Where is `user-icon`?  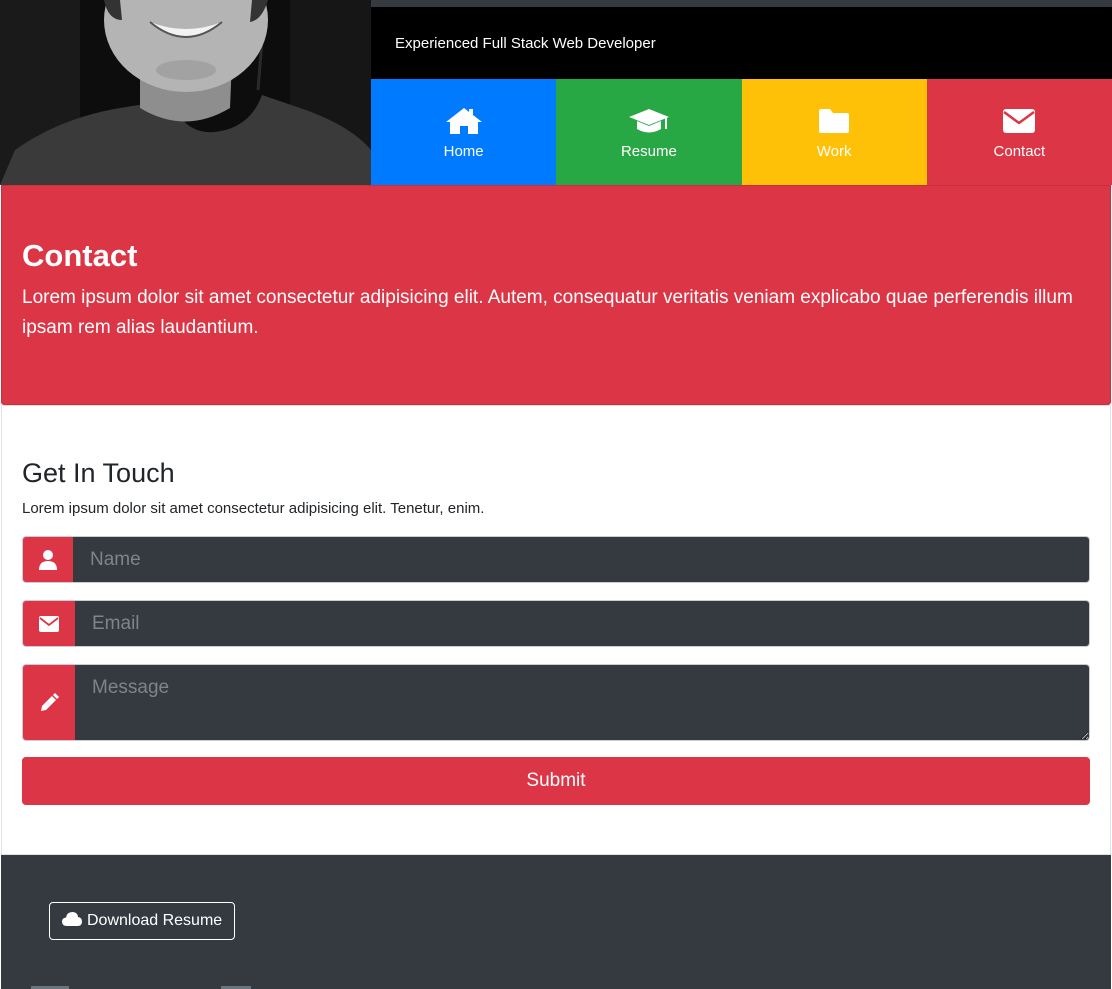
user-icon is located at coordinates (48, 559).